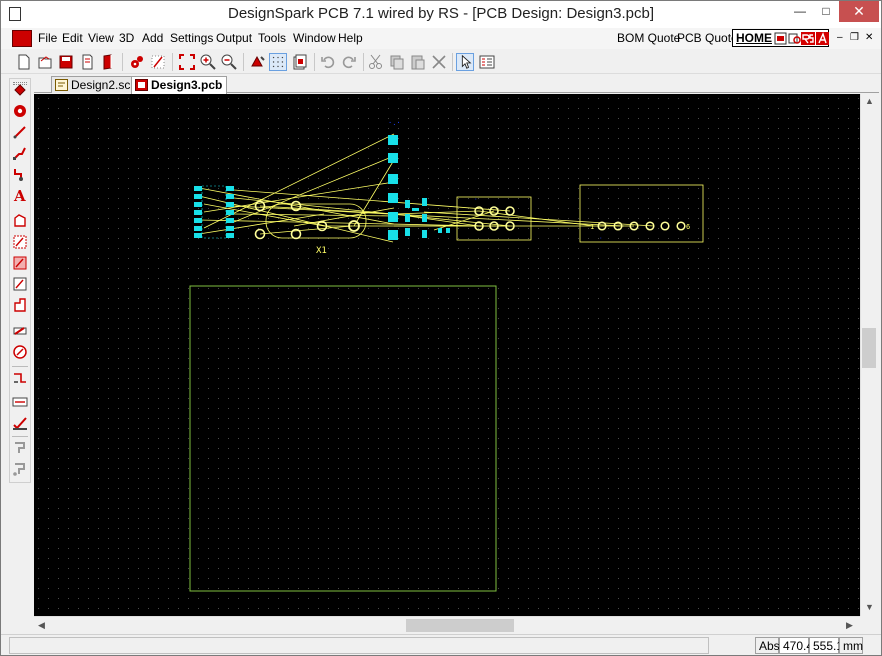  Describe the element at coordinates (20, 132) in the screenshot. I see `add-track-icon` at that location.